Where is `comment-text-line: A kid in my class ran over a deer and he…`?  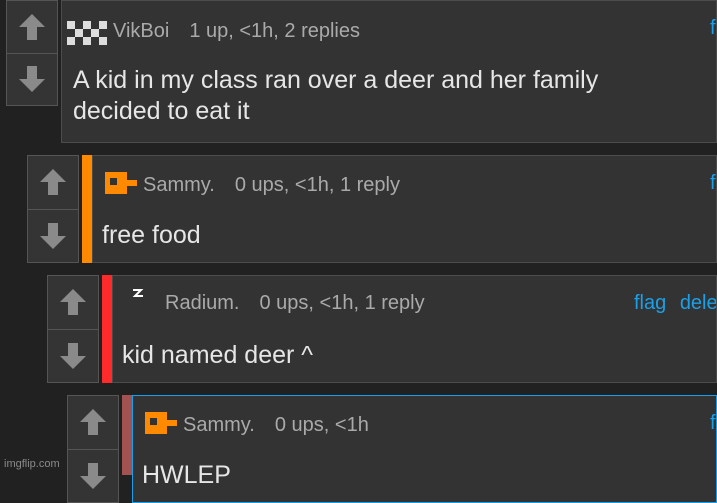
comment-text-line: A kid in my class ran over a deer and he… is located at coordinates (336, 80).